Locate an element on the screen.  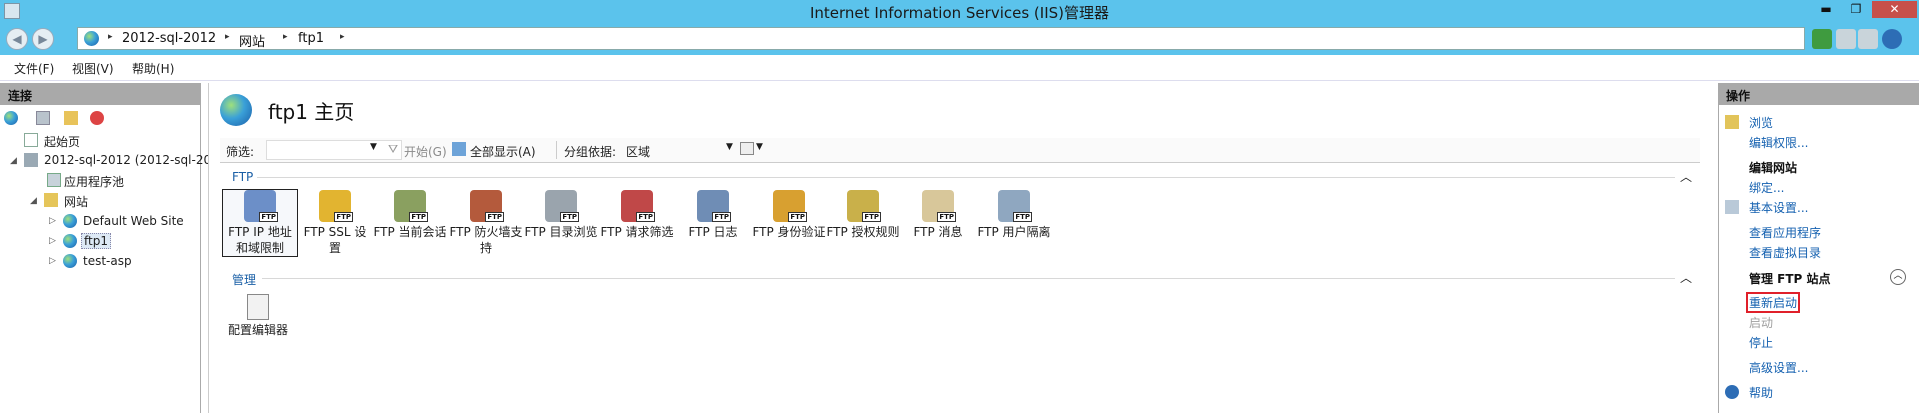
action-6: 查看虚拟目录 is located at coordinates (1785, 252).